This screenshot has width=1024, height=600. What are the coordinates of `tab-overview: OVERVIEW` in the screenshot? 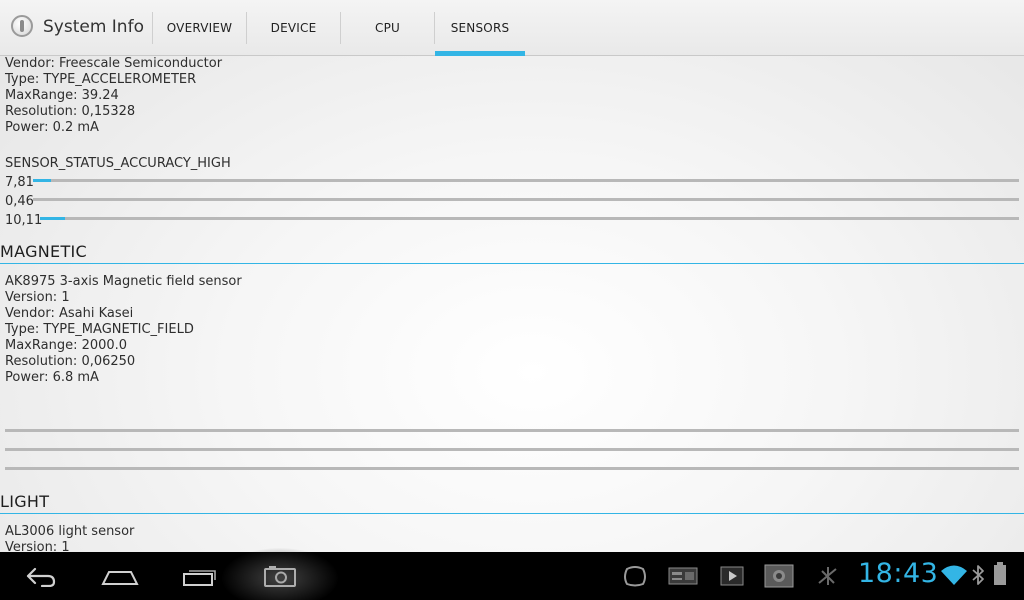 It's located at (199, 28).